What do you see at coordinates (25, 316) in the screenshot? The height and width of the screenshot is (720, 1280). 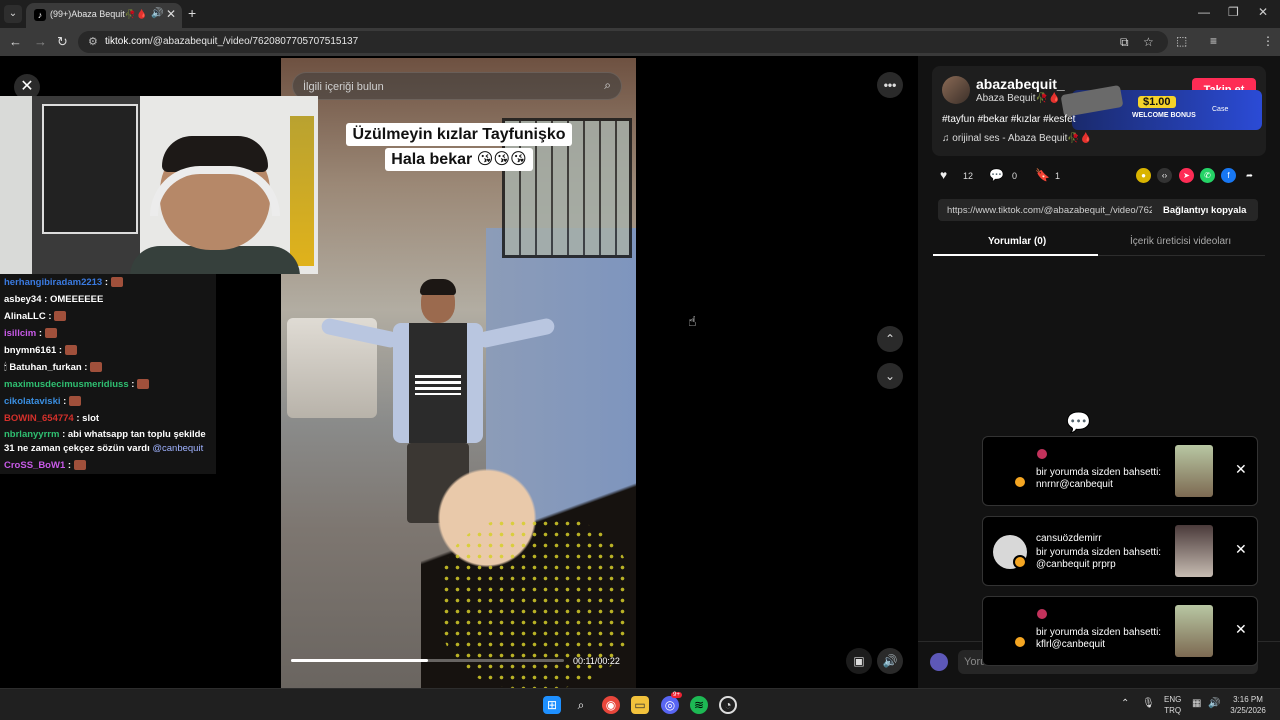 I see `chat-username: AlinaLLC` at bounding box center [25, 316].